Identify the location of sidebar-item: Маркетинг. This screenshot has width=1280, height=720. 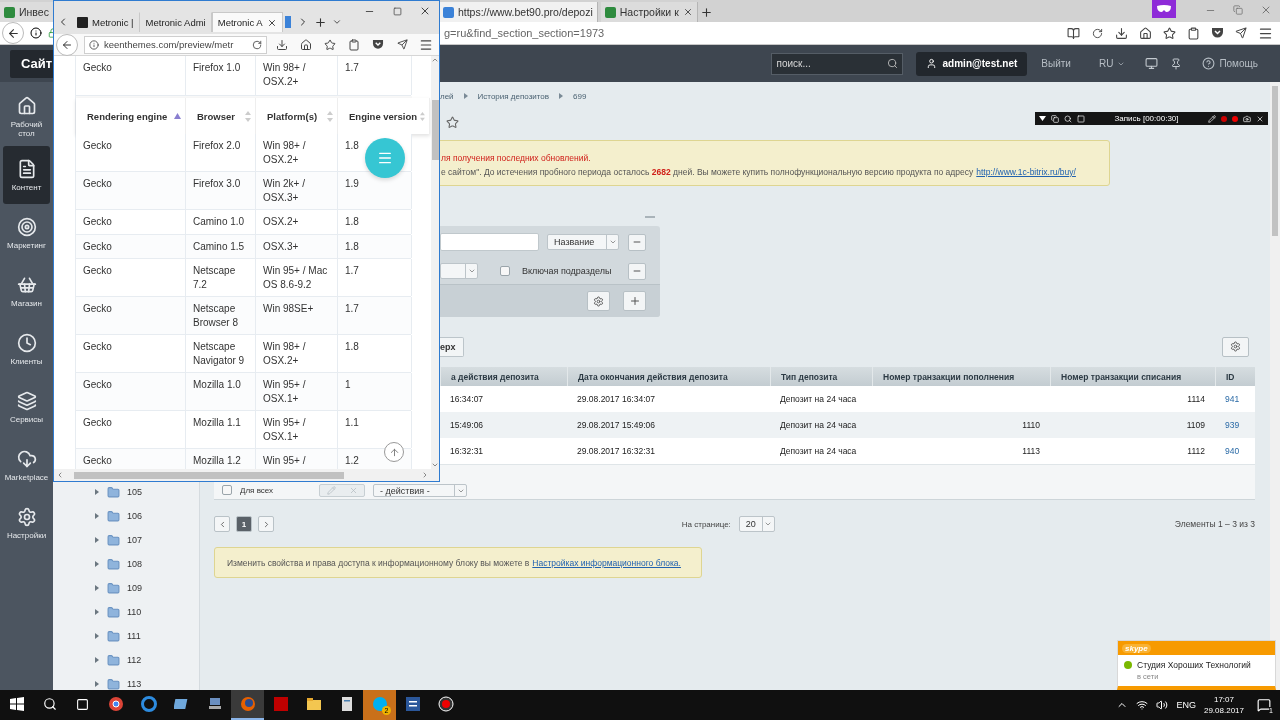
(26, 233).